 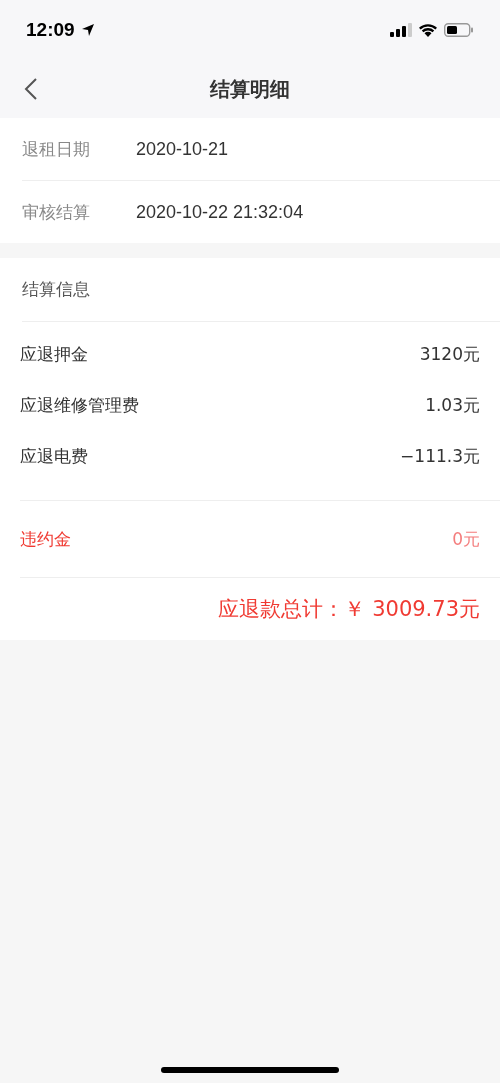 What do you see at coordinates (349, 609) in the screenshot?
I see `refund-total: 应退款总计：￥ 3009.73元` at bounding box center [349, 609].